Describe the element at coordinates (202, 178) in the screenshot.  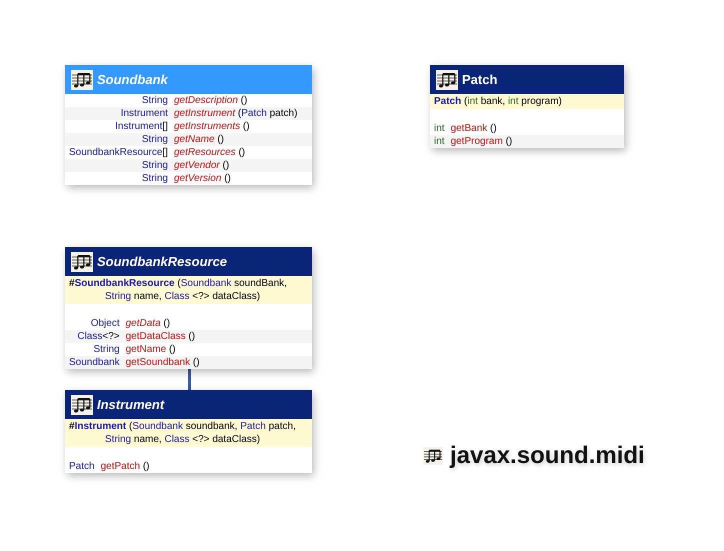
I see `method-signature: getVersion ()` at that location.